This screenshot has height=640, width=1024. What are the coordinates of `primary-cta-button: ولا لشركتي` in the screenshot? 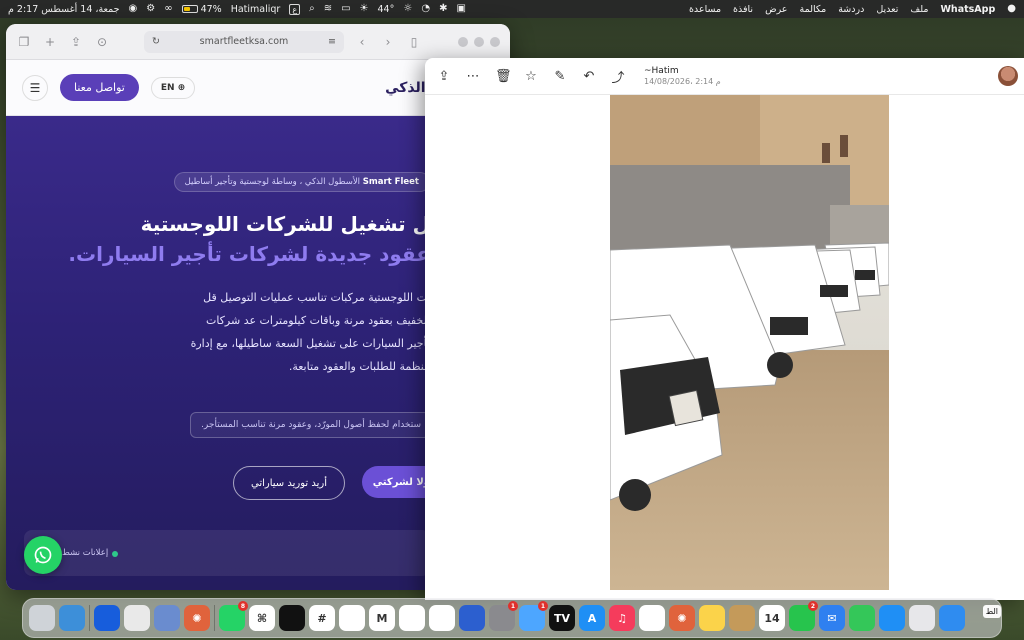 It's located at (396, 482).